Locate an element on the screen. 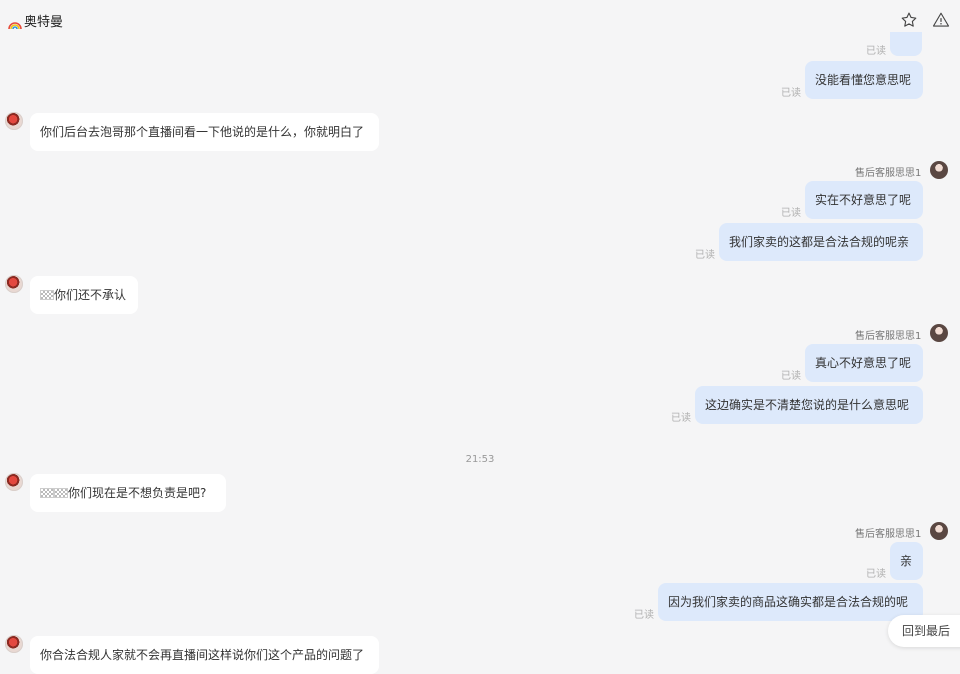 The width and height of the screenshot is (960, 674). message-bubble-outgoing: 我们家卖的这都是合法合规的呢亲 is located at coordinates (821, 242).